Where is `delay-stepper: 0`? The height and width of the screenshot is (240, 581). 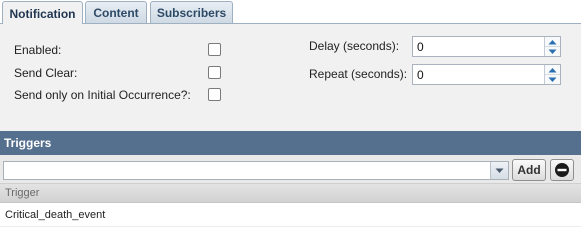
delay-stepper: 0 is located at coordinates (486, 46).